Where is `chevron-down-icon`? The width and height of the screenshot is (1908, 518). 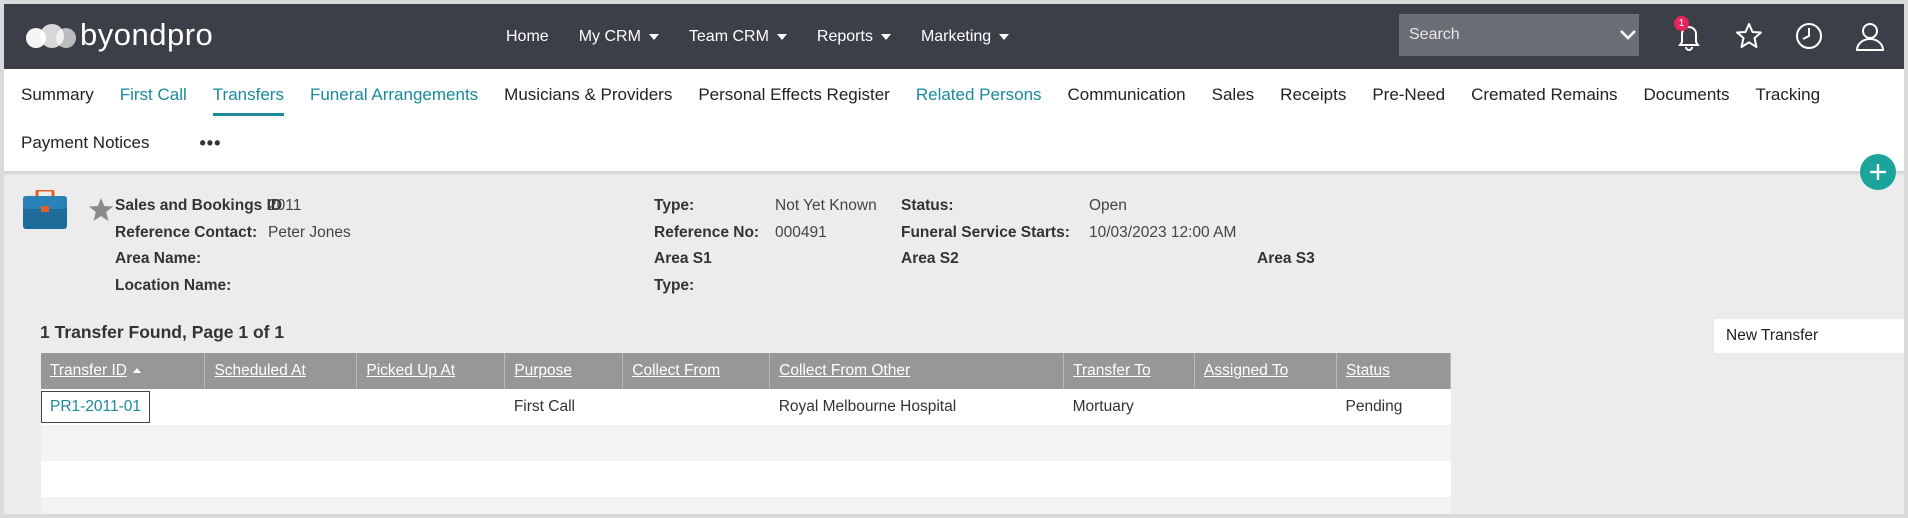 chevron-down-icon is located at coordinates (1627, 35).